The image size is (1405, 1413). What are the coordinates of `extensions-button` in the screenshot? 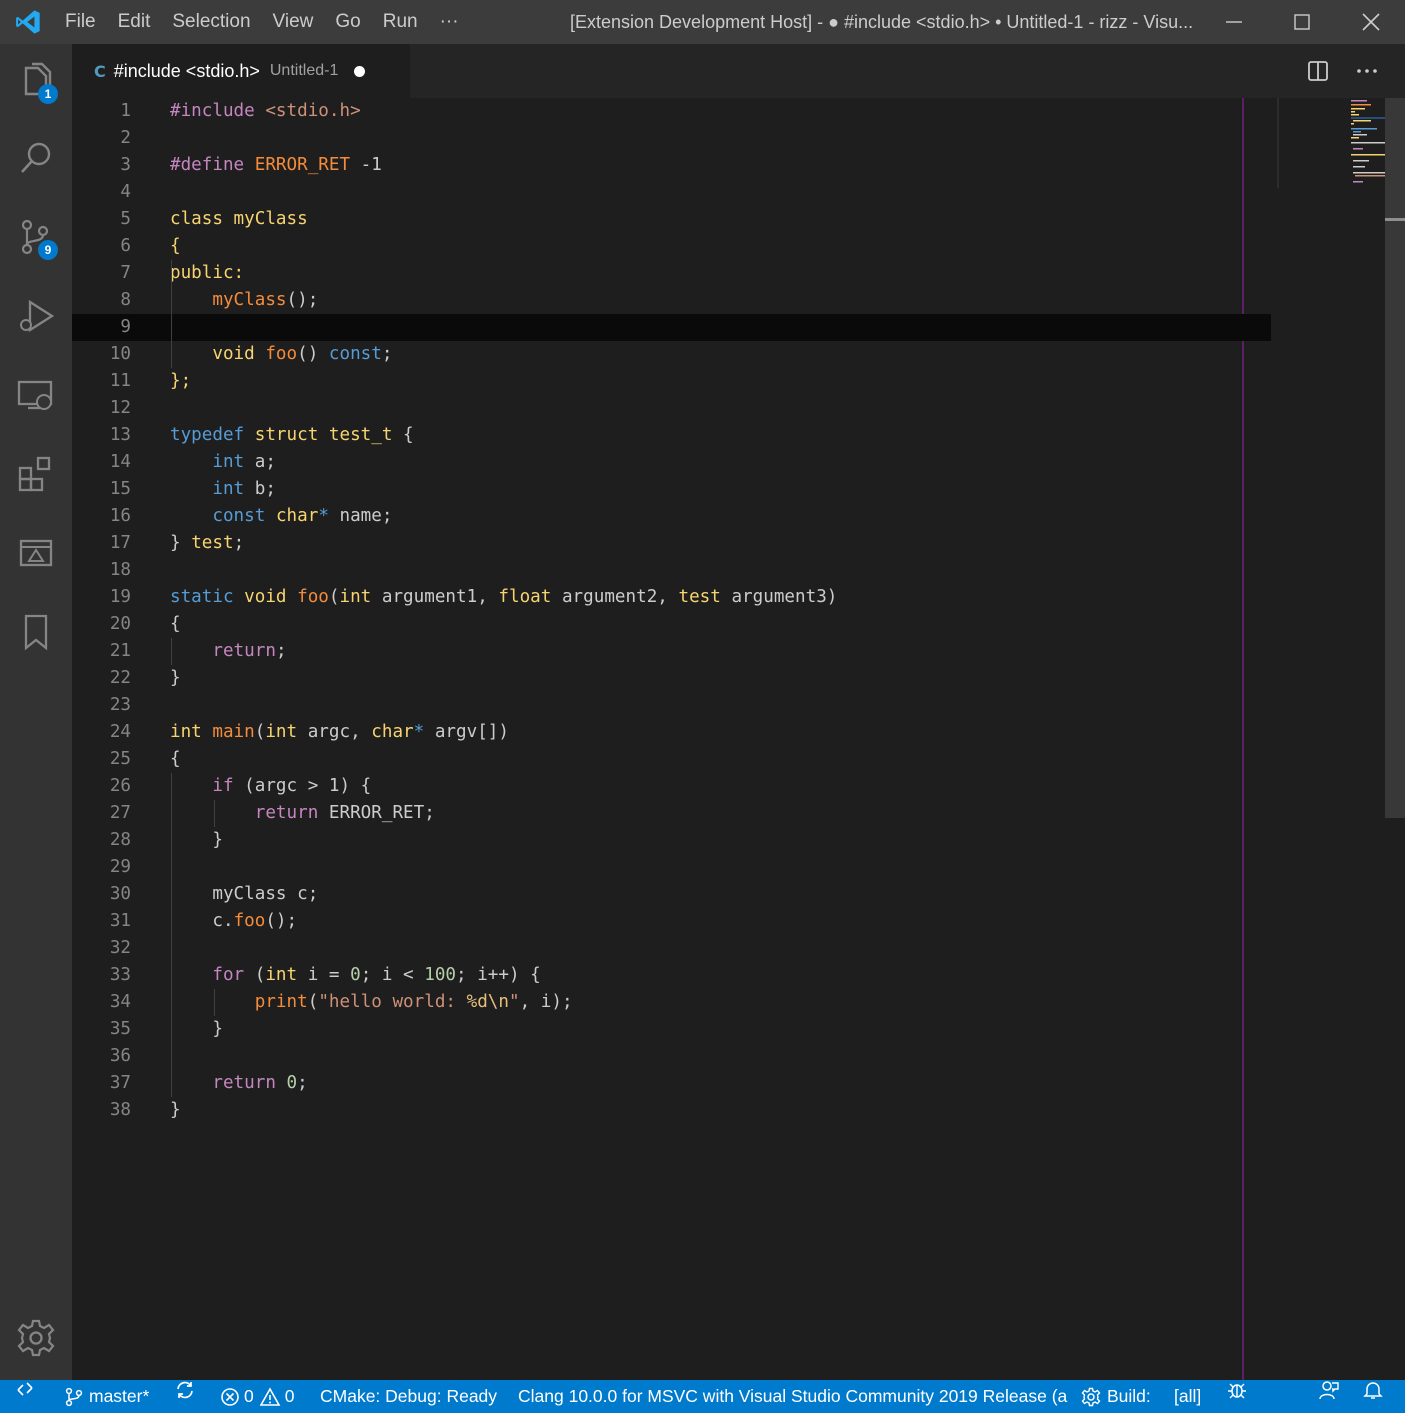 It's located at (36, 474).